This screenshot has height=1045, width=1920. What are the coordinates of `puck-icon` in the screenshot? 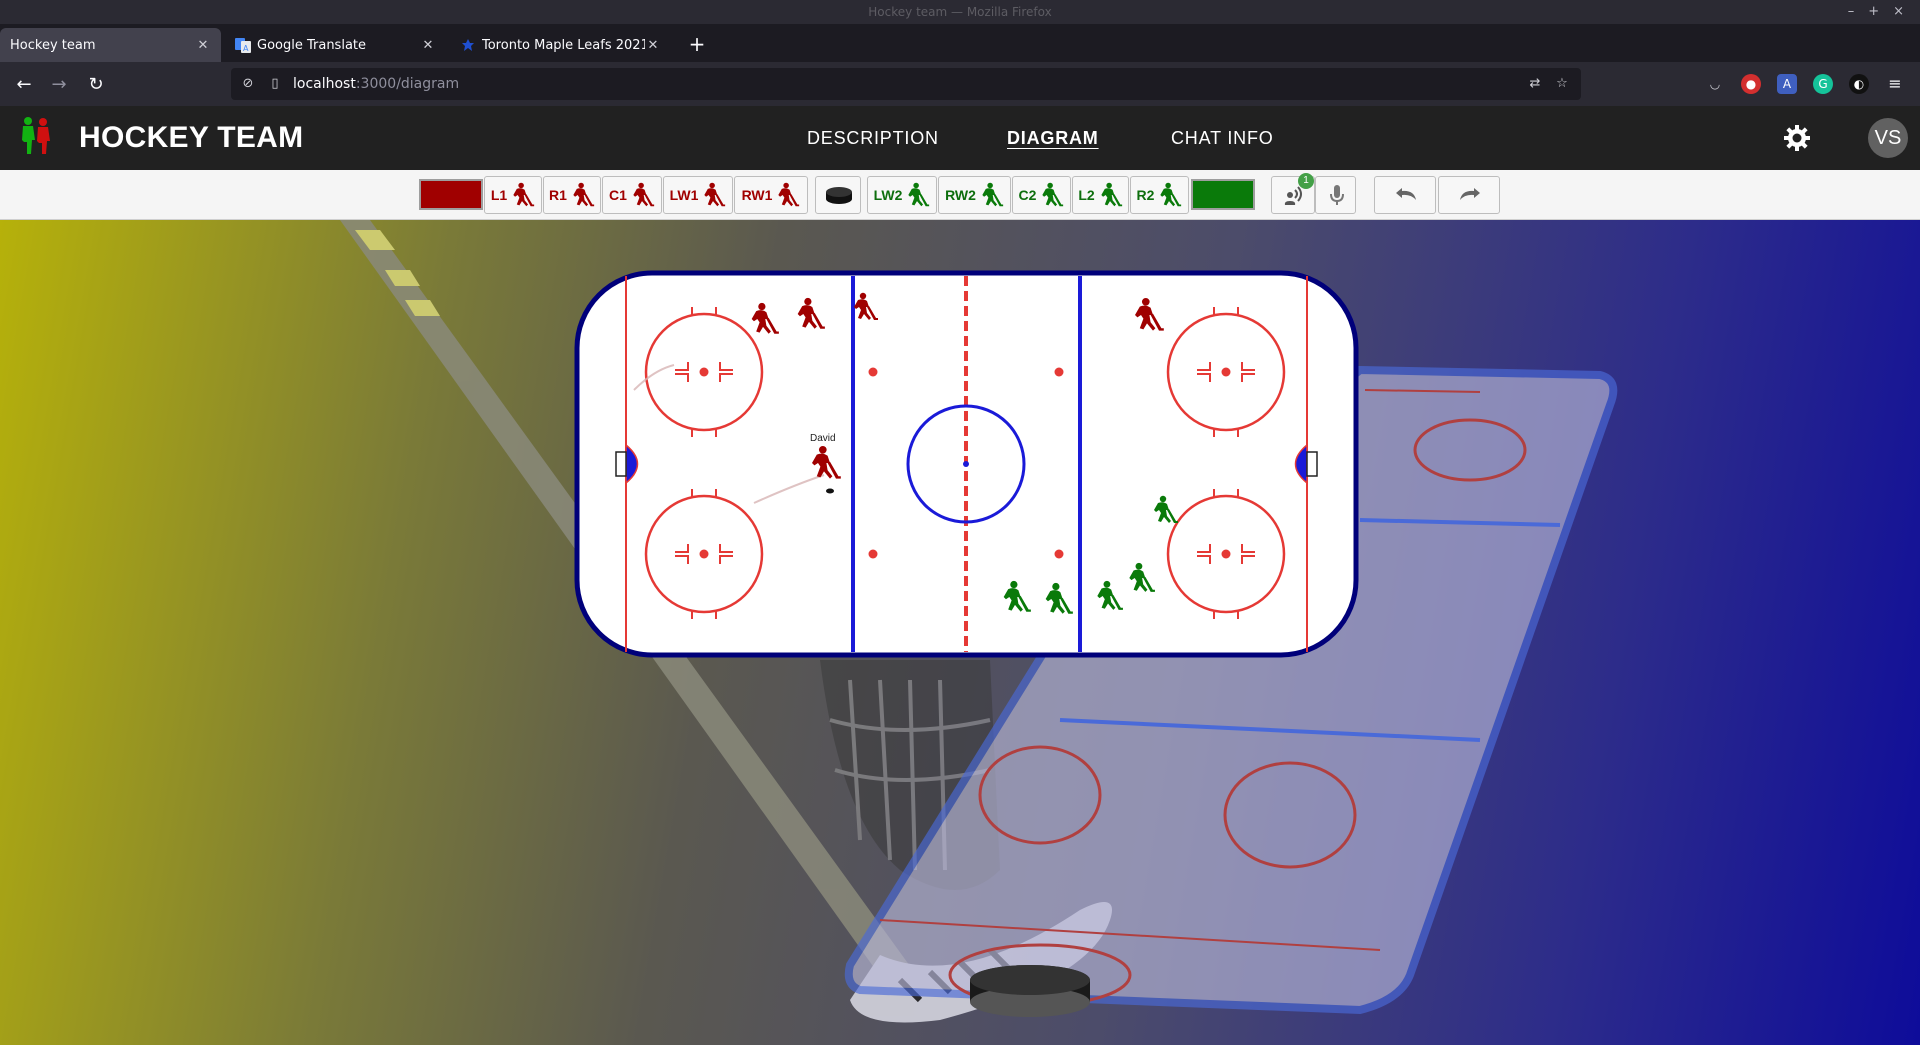 It's located at (839, 195).